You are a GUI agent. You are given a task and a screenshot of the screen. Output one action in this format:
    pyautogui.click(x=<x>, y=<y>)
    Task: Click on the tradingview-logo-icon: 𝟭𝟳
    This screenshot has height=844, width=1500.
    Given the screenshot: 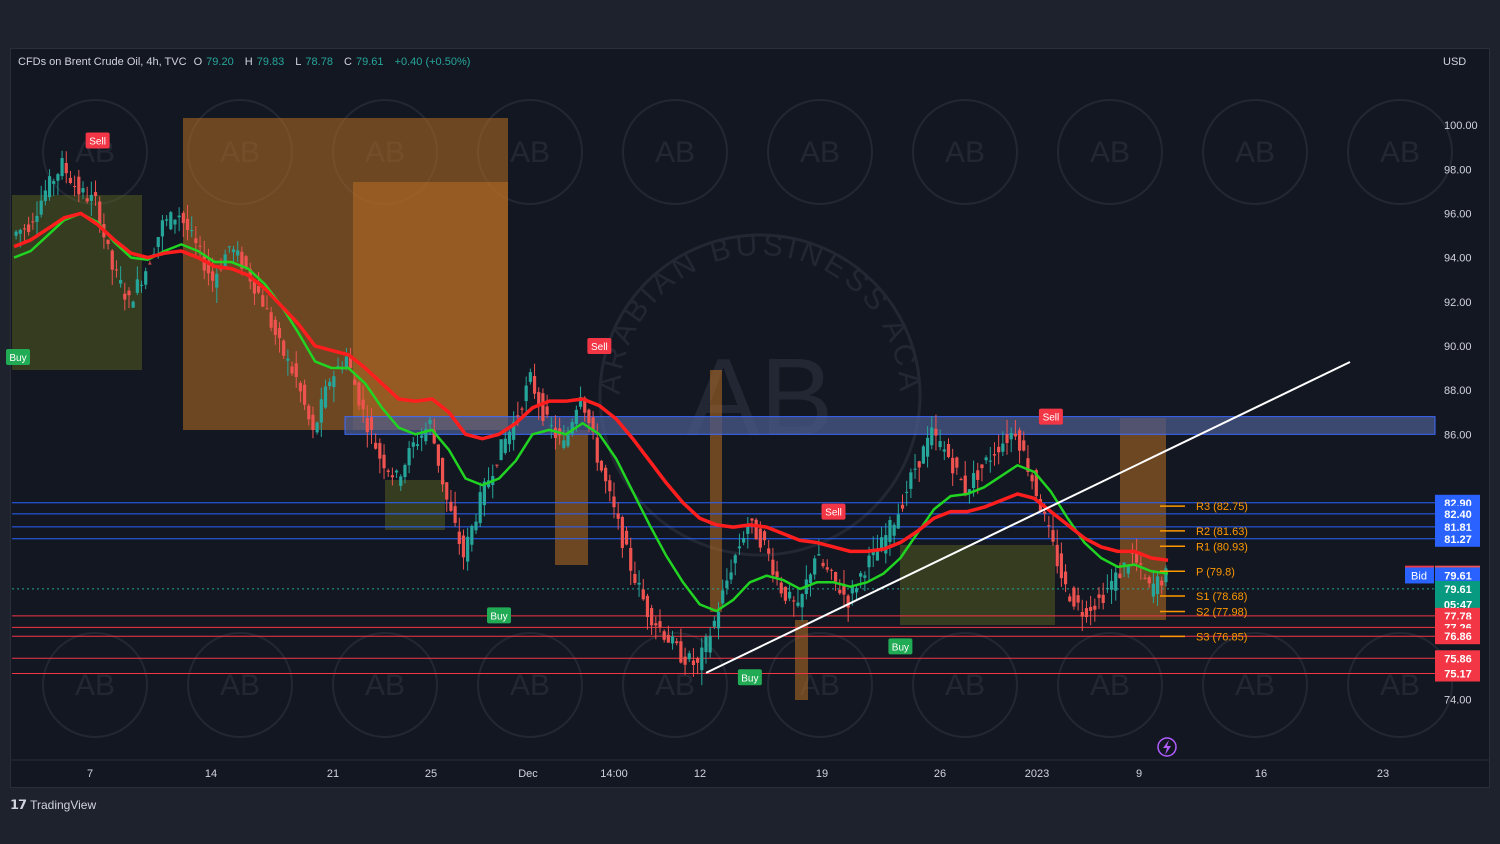 What is the action you would take?
    pyautogui.click(x=18, y=804)
    